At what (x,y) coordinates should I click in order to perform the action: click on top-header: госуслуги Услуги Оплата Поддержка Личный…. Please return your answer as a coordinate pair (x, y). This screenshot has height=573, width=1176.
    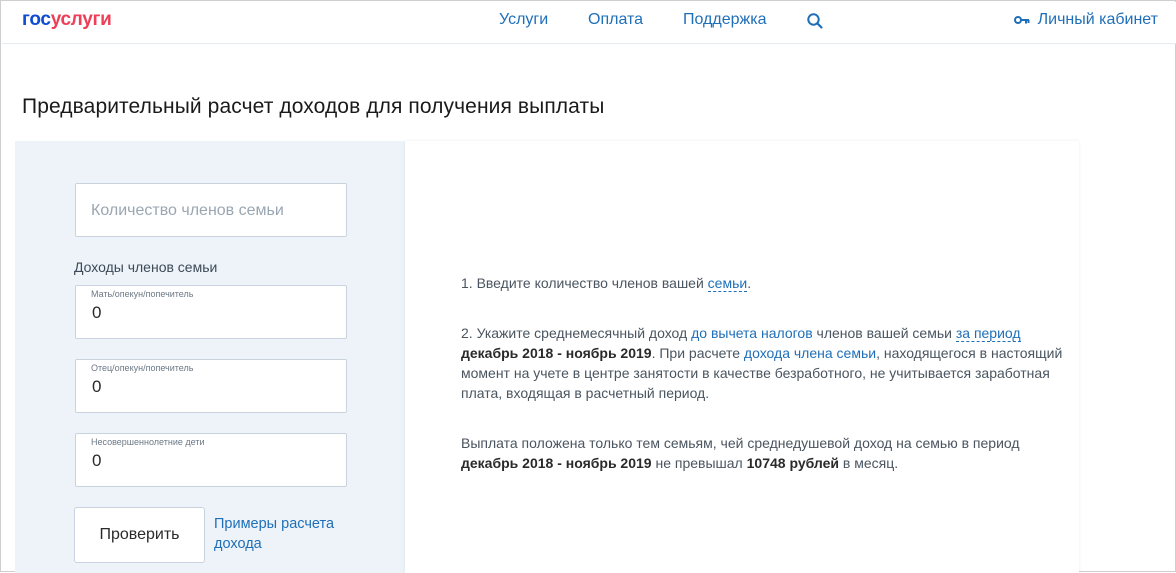
    Looking at the image, I should click on (589, 23).